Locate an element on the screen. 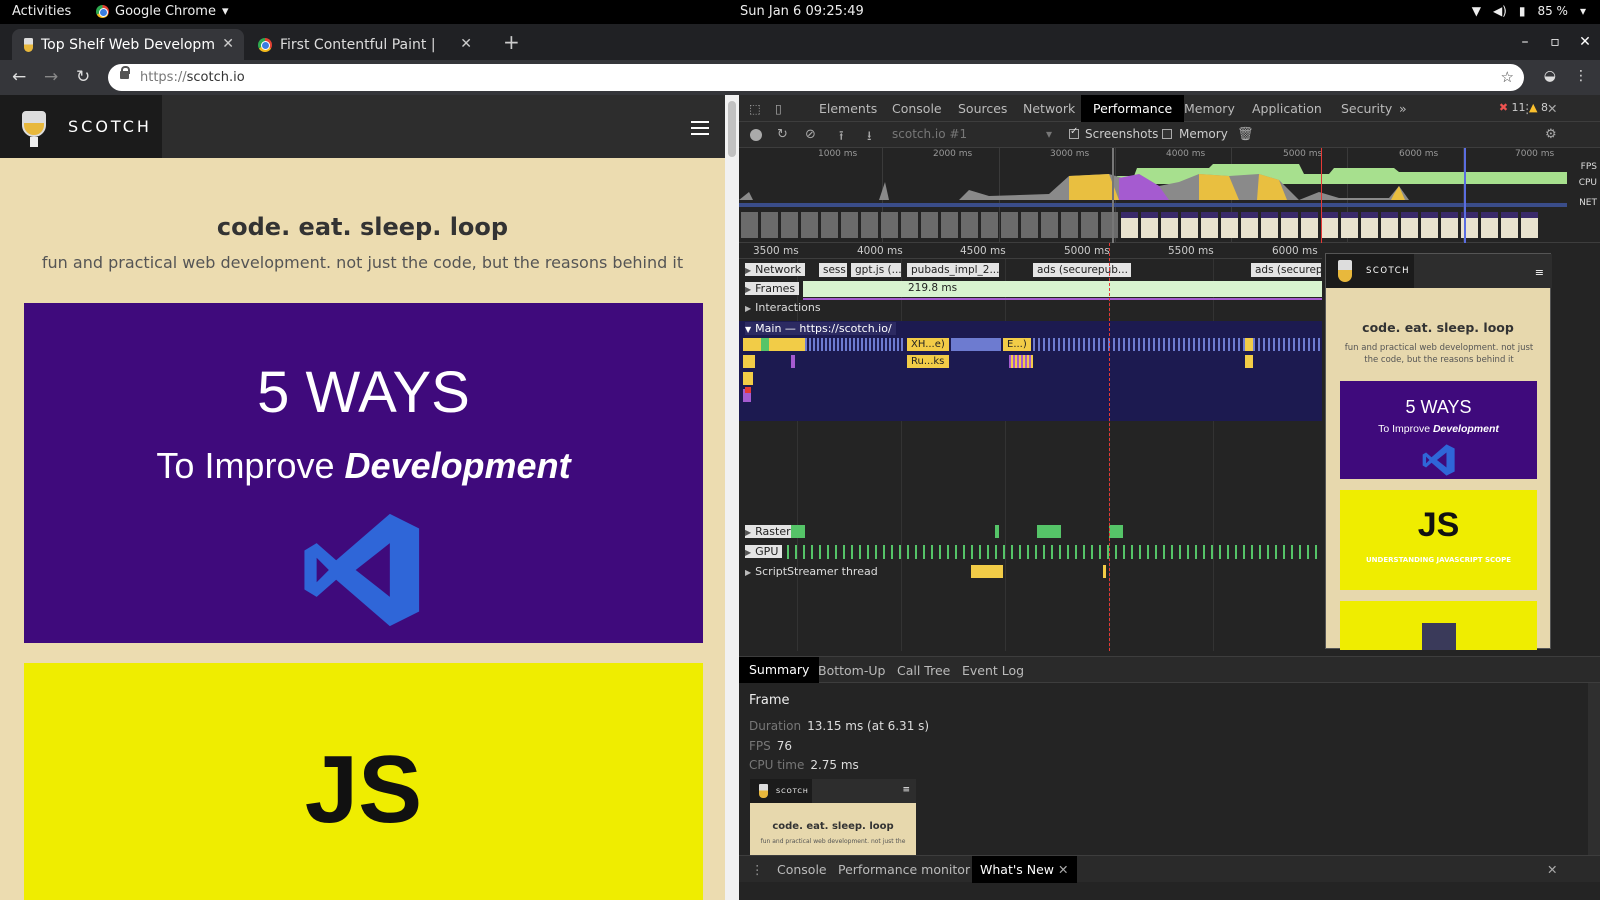  interactions-track-label: ▶ Interactions is located at coordinates (783, 307).